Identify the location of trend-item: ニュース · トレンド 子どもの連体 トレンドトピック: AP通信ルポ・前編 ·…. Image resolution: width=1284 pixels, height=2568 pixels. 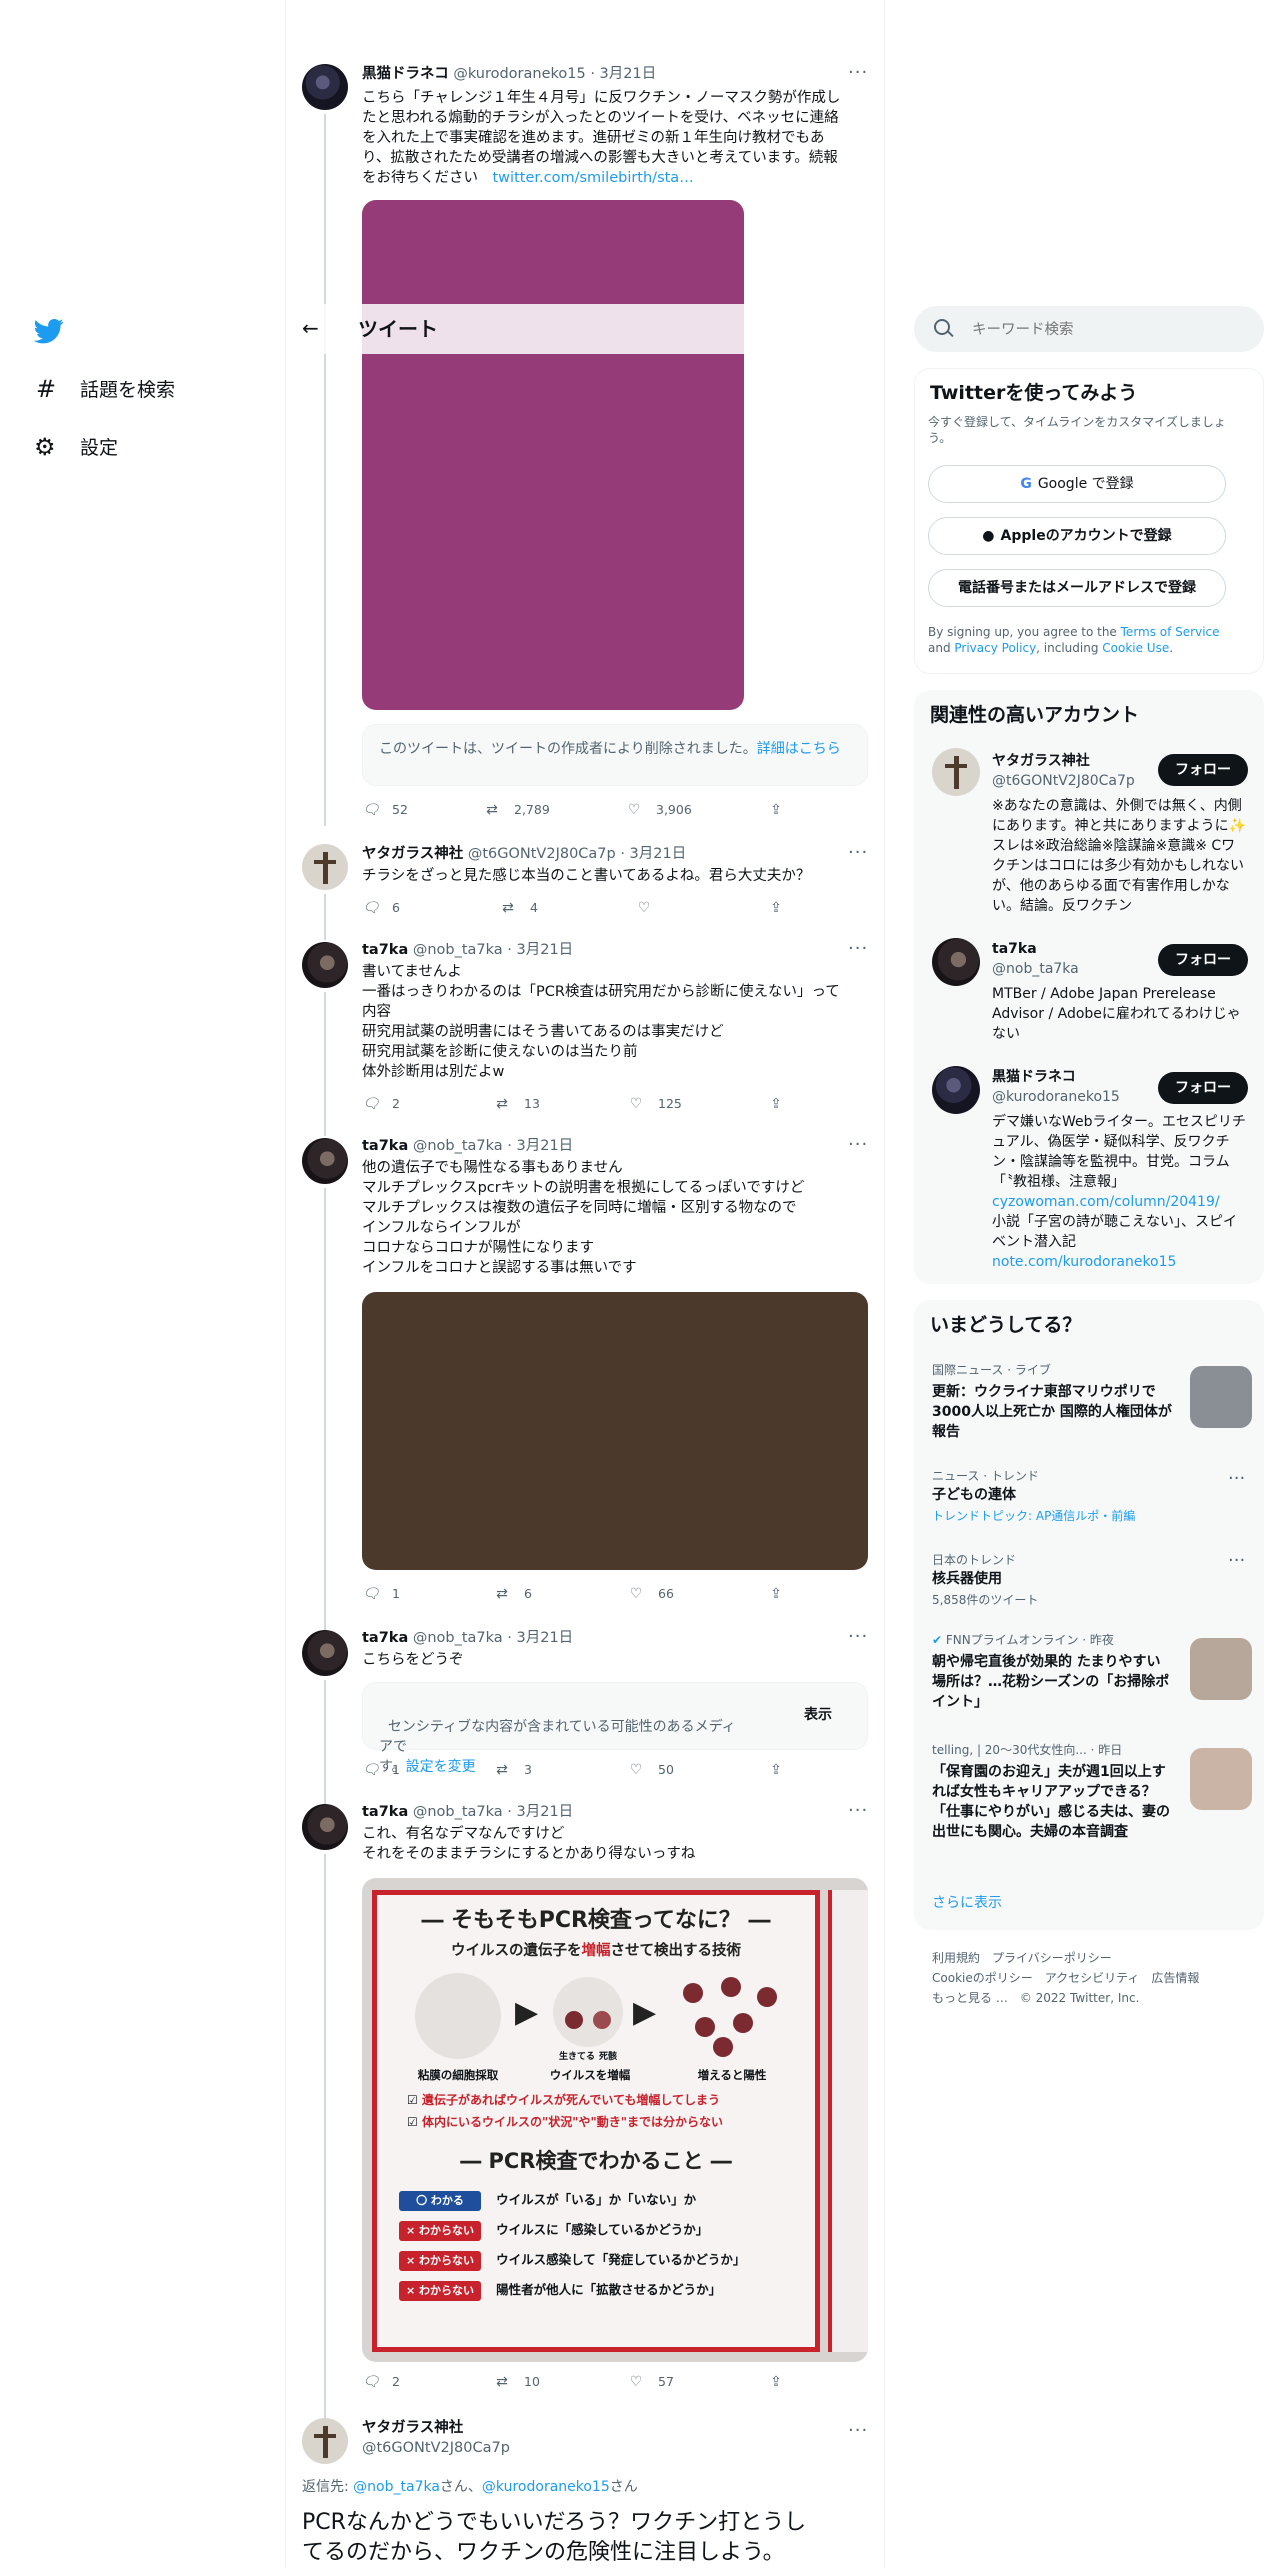
(1089, 1496).